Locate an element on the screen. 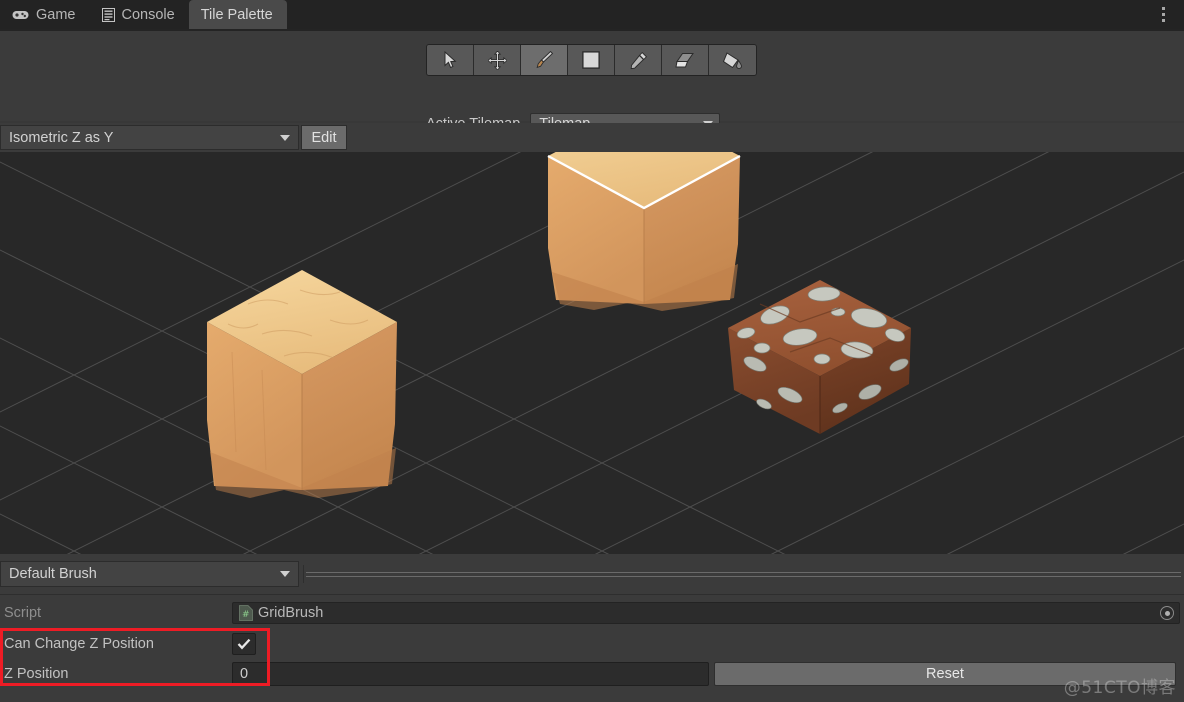 The width and height of the screenshot is (1184, 702). tab-console: Console is located at coordinates (139, 14).